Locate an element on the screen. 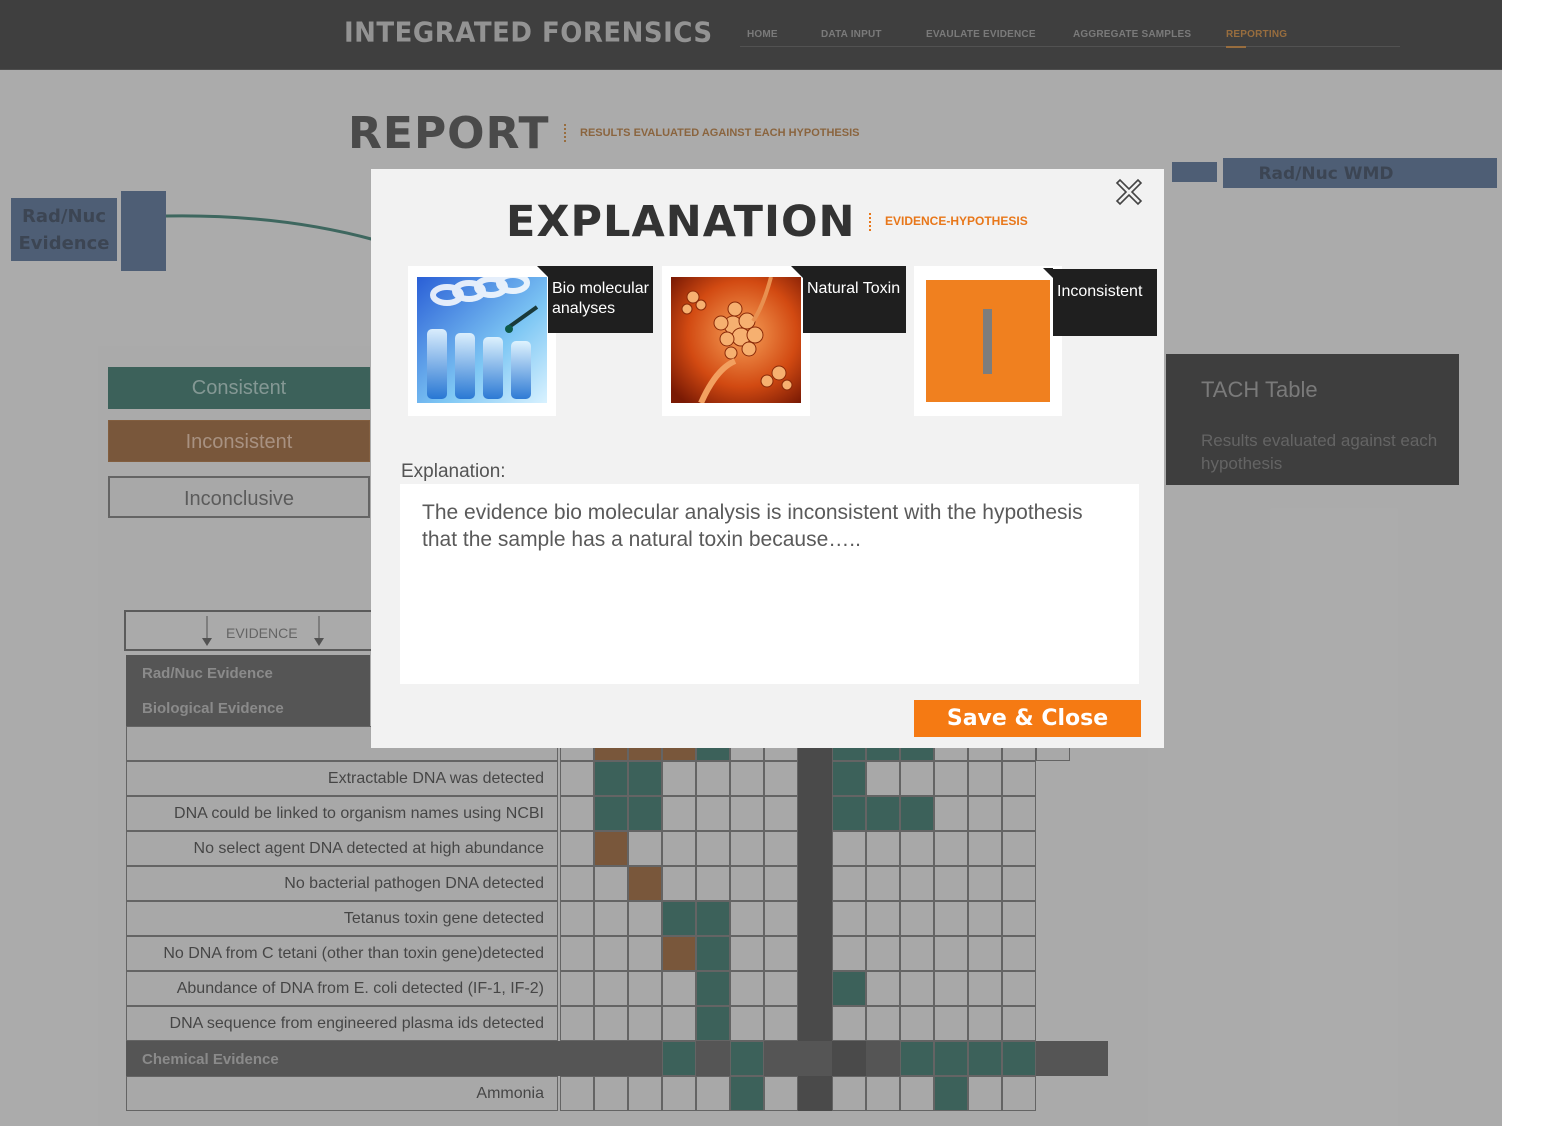 This screenshot has height=1126, width=1545. status-card: Inconsistent is located at coordinates (1035, 341).